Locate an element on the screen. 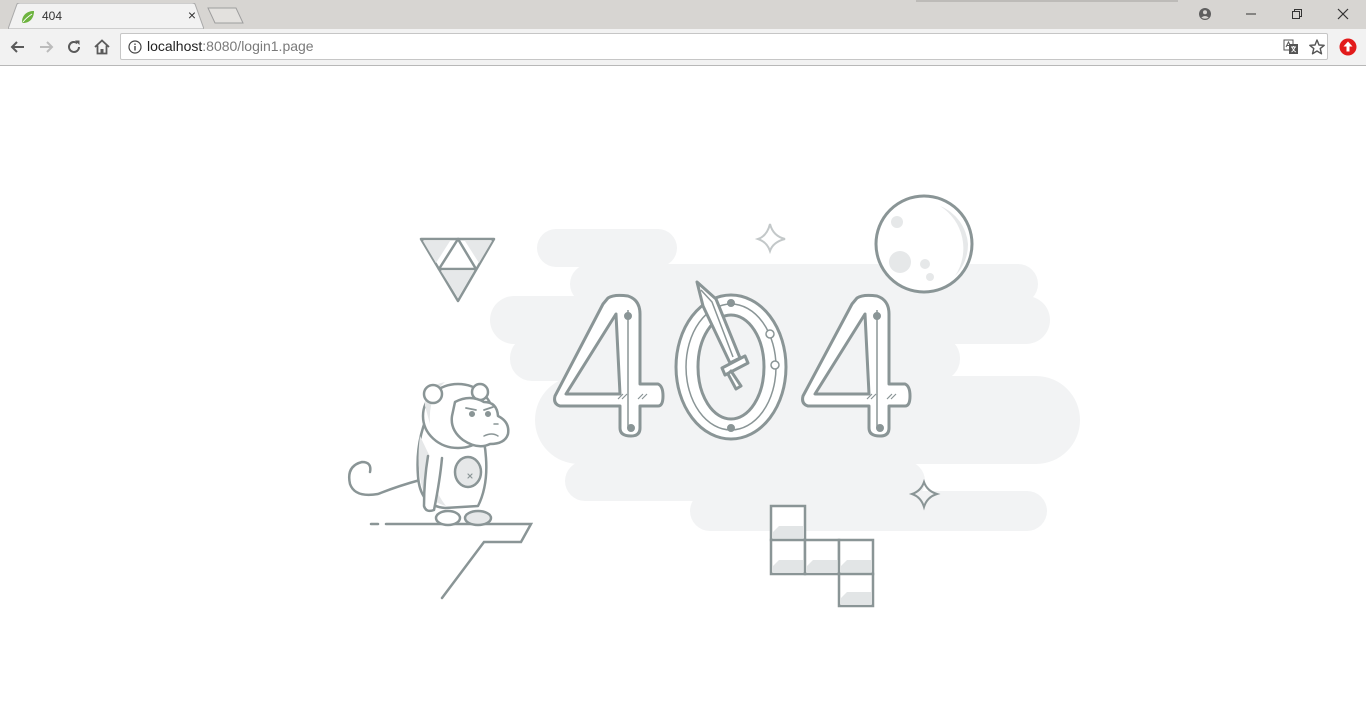 The height and width of the screenshot is (723, 1366). forward-arrow-icon is located at coordinates (47, 47).